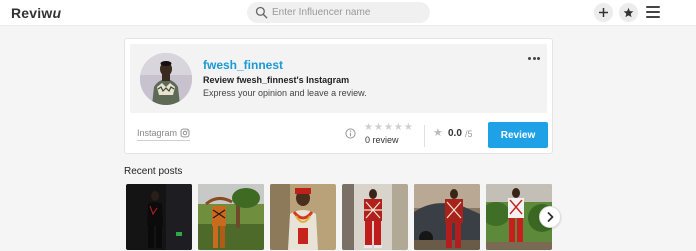 The image size is (696, 251). Describe the element at coordinates (185, 133) in the screenshot. I see `instagram-icon` at that location.